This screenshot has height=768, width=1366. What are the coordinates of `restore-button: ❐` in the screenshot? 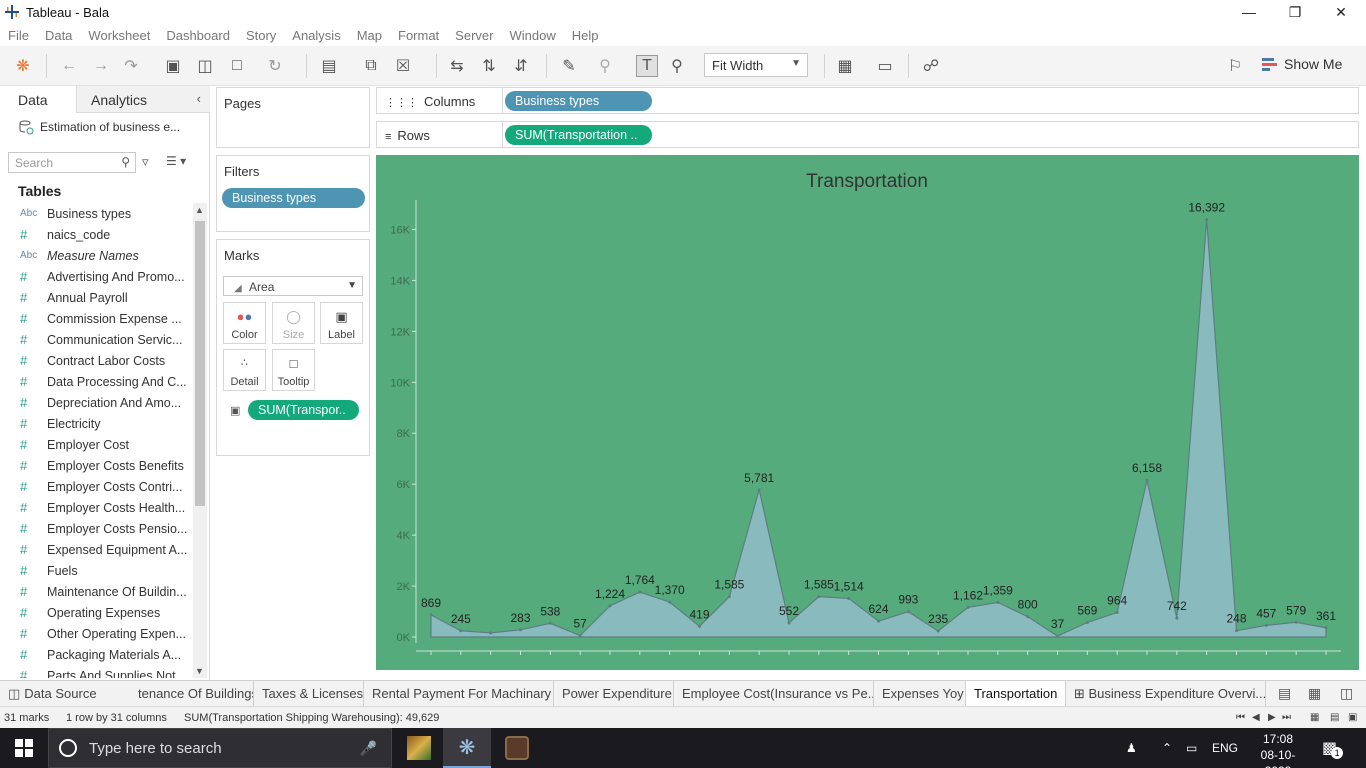 It's located at (1295, 12).